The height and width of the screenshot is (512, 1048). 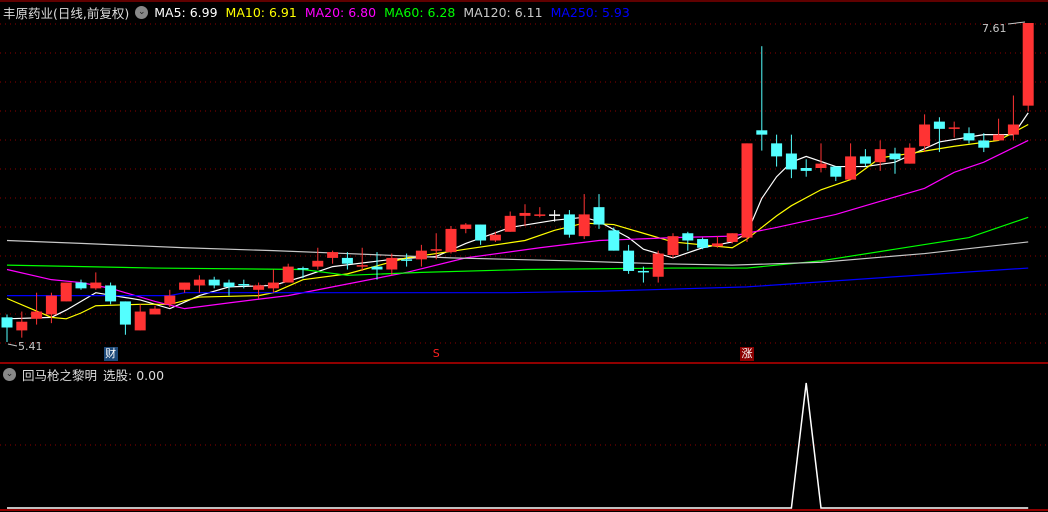 What do you see at coordinates (994, 28) in the screenshot?
I see `high-price-label: 7.61` at bounding box center [994, 28].